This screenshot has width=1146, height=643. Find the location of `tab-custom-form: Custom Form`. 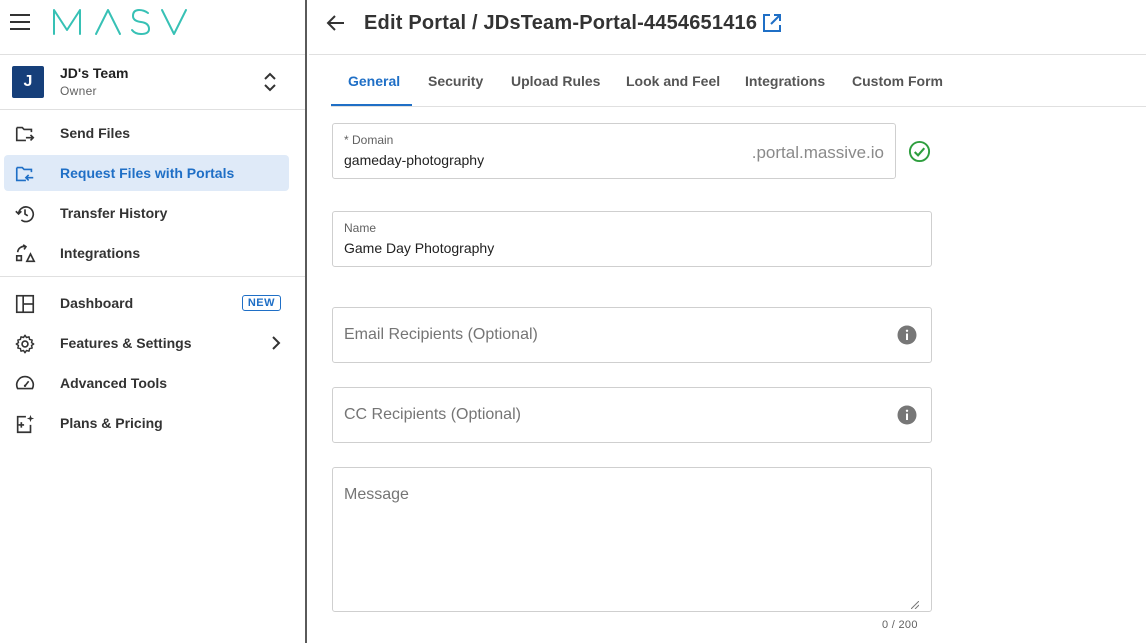

tab-custom-form: Custom Form is located at coordinates (897, 81).